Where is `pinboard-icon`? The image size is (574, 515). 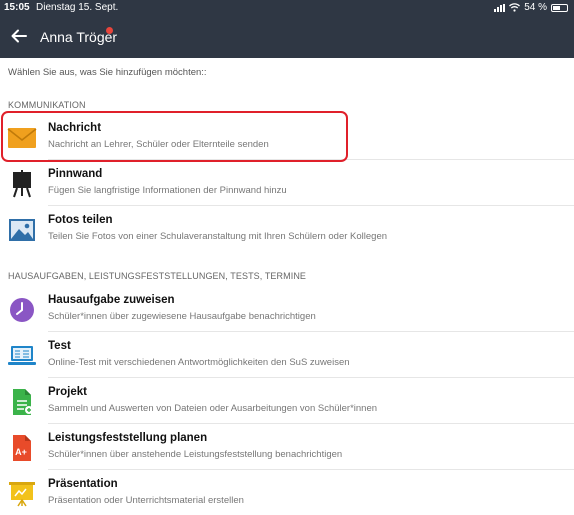
pinboard-icon is located at coordinates (22, 184).